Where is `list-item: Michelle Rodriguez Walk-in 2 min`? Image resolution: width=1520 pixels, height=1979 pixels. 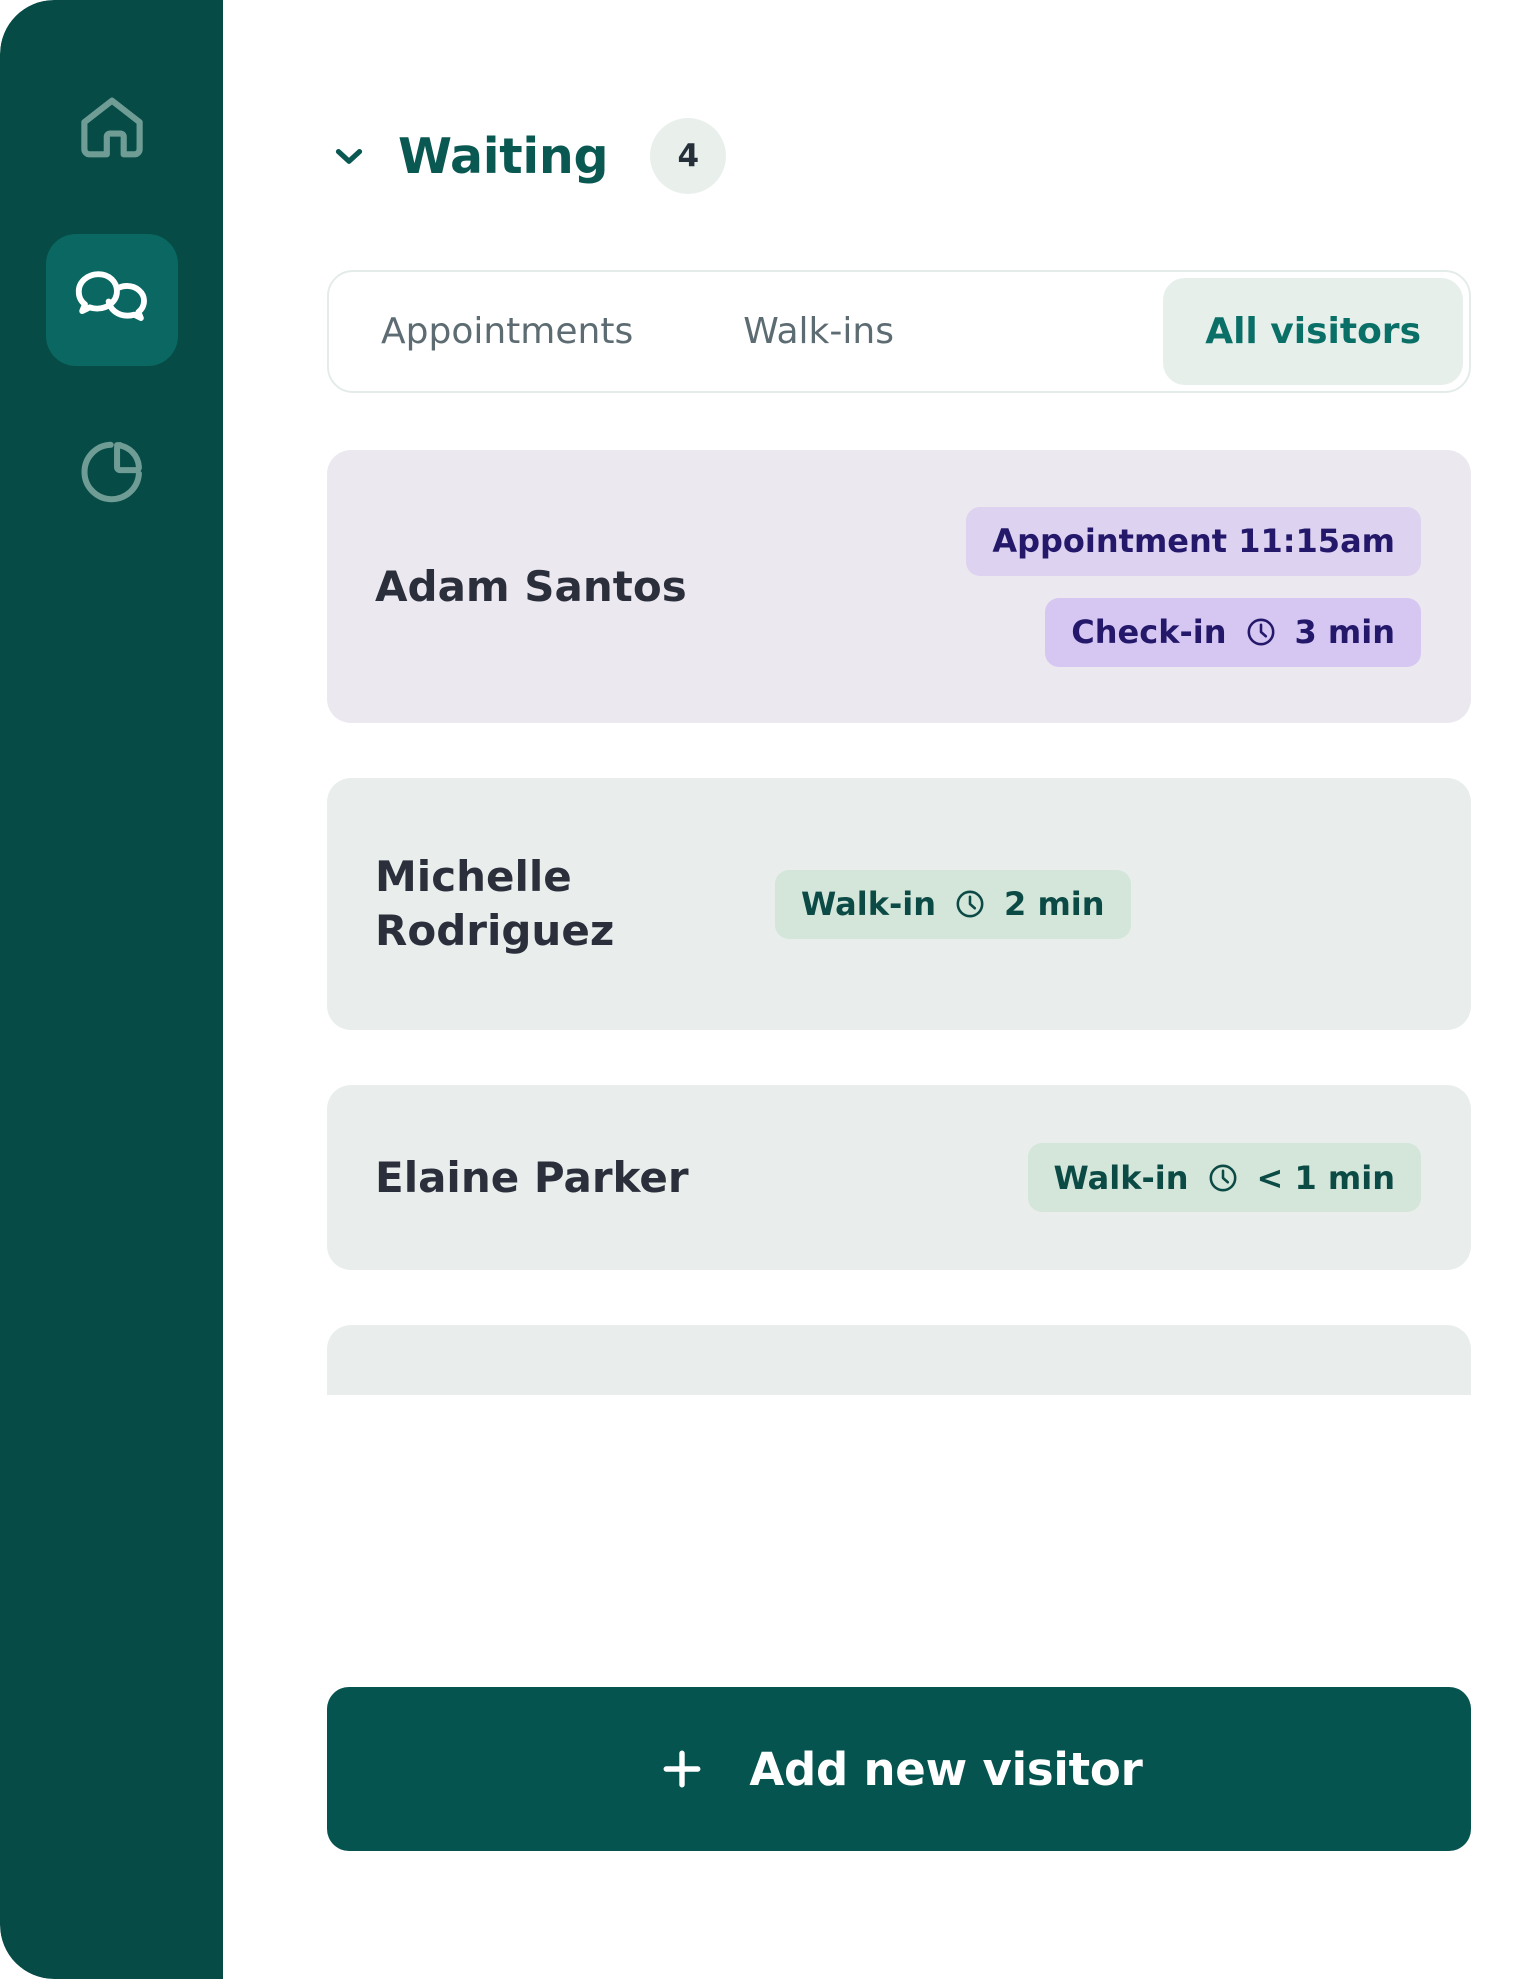
list-item: Michelle Rodriguez Walk-in 2 min is located at coordinates (899, 904).